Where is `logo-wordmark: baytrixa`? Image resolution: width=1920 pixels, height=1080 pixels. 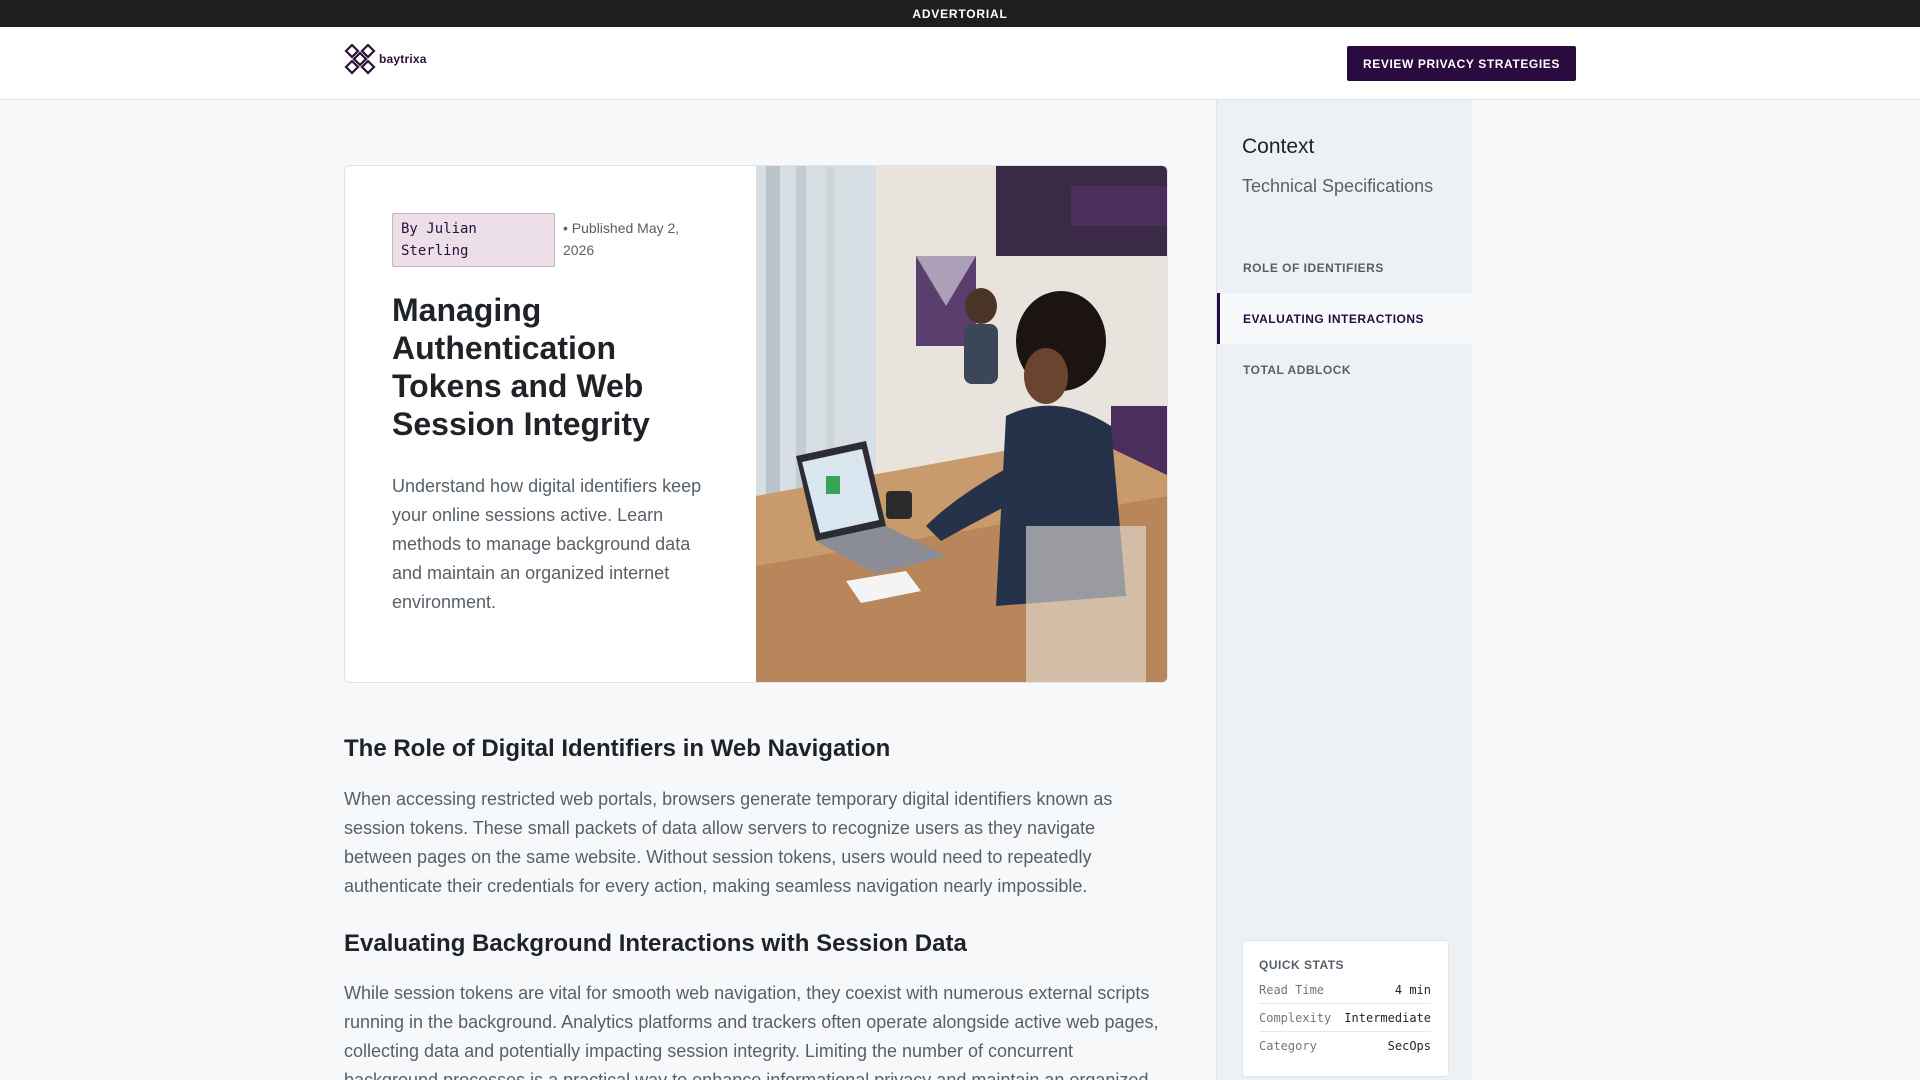 logo-wordmark: baytrixa is located at coordinates (403, 59).